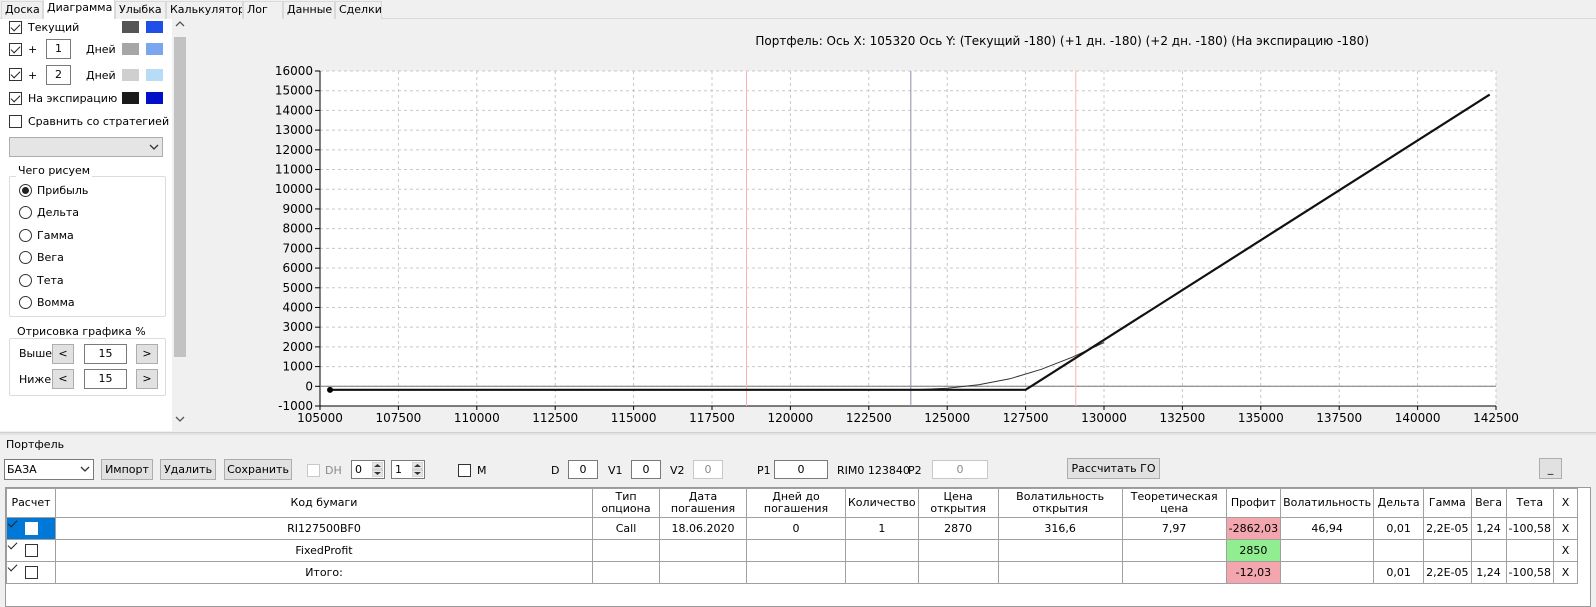  Describe the element at coordinates (1253, 503) in the screenshot. I see `col-header-profit: Профит` at that location.